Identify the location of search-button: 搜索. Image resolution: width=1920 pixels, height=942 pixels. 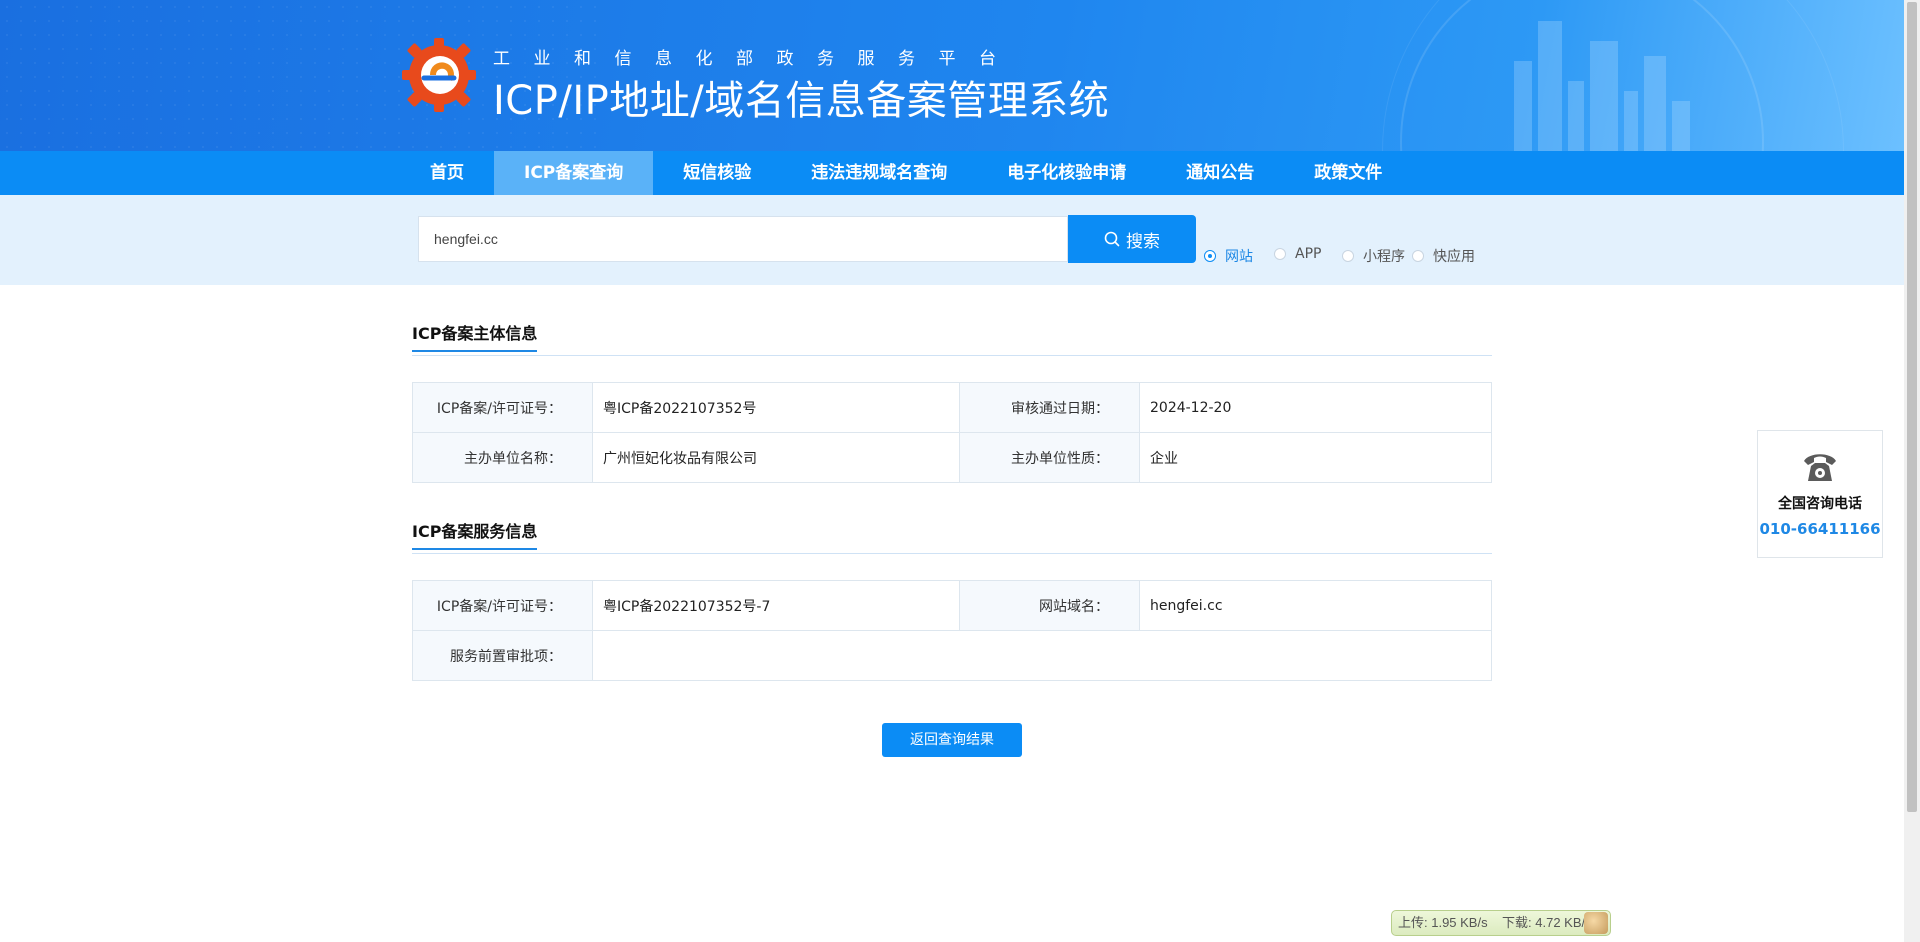
(1132, 239).